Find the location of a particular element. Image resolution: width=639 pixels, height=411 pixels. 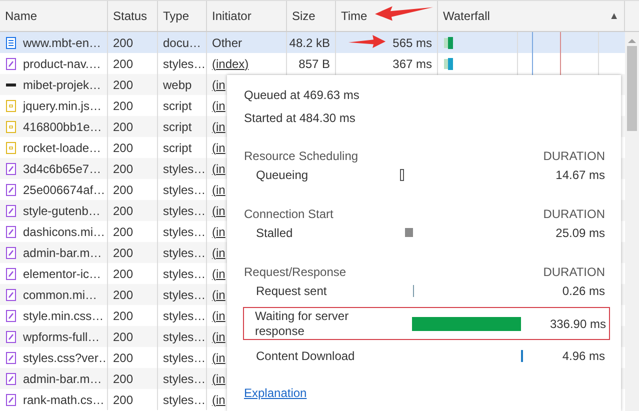

scrollbar-thumb is located at coordinates (632, 88).